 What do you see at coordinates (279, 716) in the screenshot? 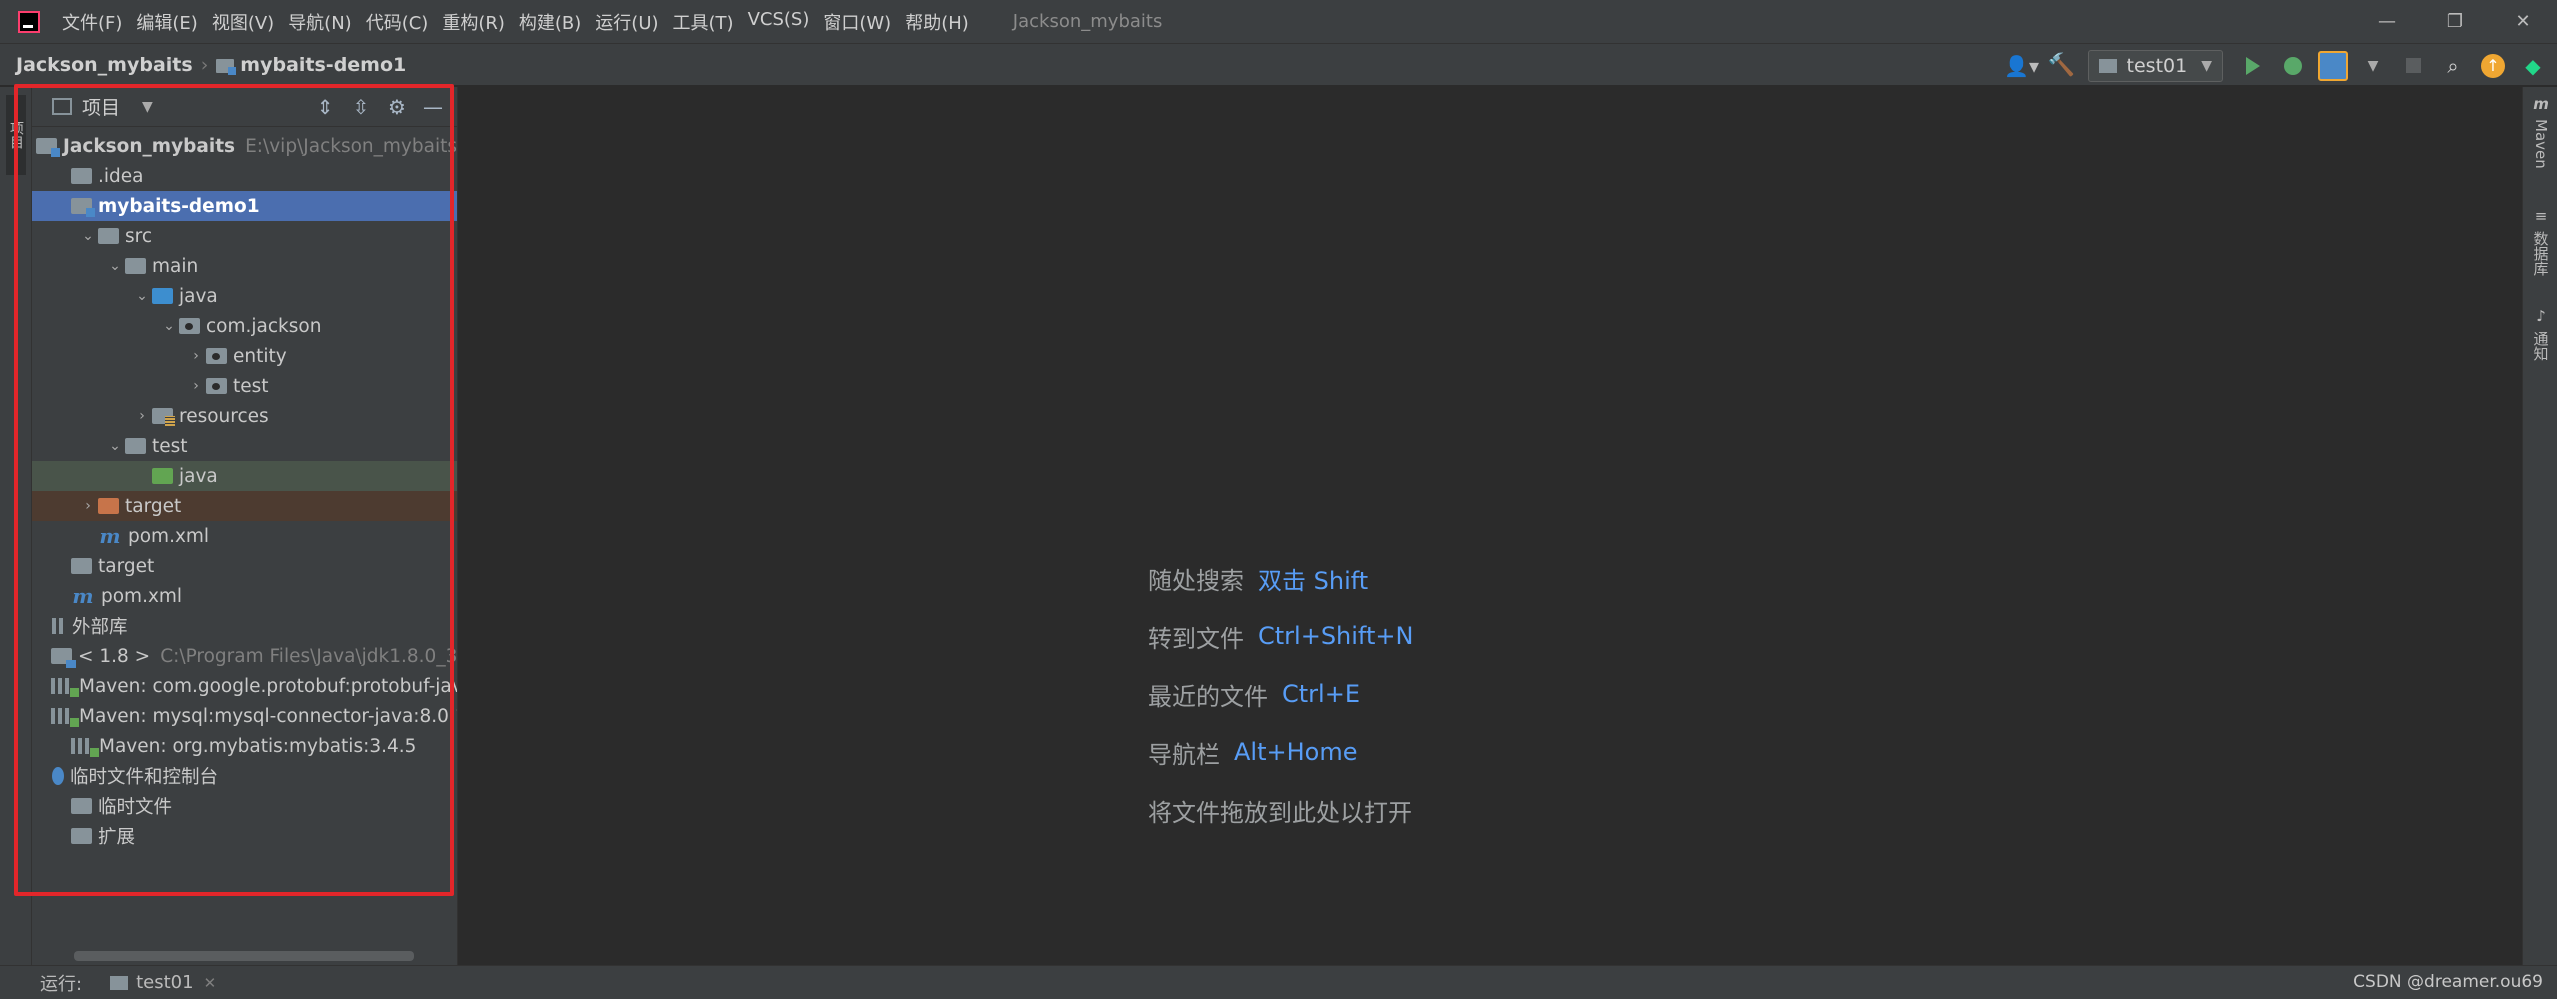
I see `tree-node-label: Maven: mysql:mysql-connector-java:8.0.18` at bounding box center [279, 716].